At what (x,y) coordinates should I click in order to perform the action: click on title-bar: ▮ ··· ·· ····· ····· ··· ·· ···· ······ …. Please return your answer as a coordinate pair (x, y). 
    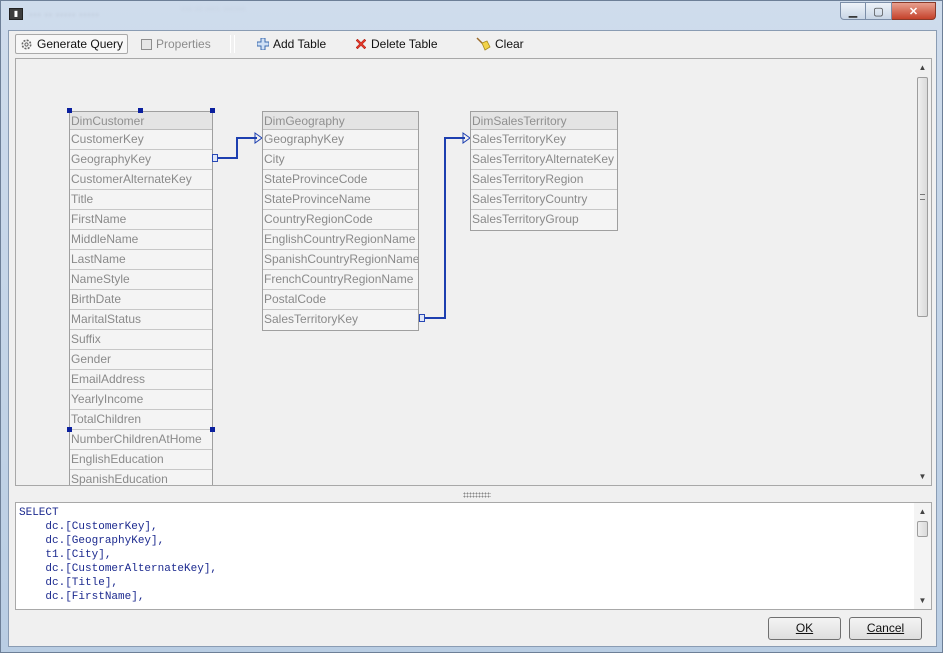
    Looking at the image, I should click on (471, 14).